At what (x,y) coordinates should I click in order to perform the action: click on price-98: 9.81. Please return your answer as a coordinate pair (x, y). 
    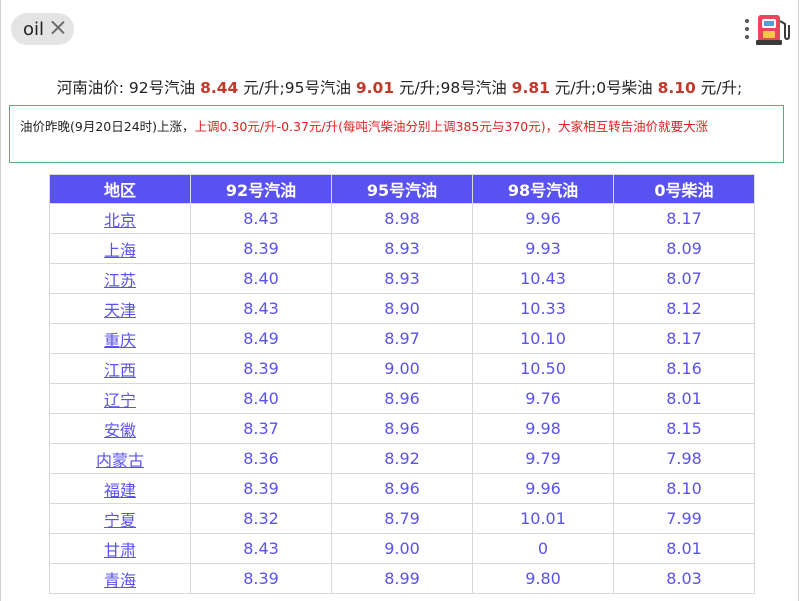
    Looking at the image, I should click on (530, 88).